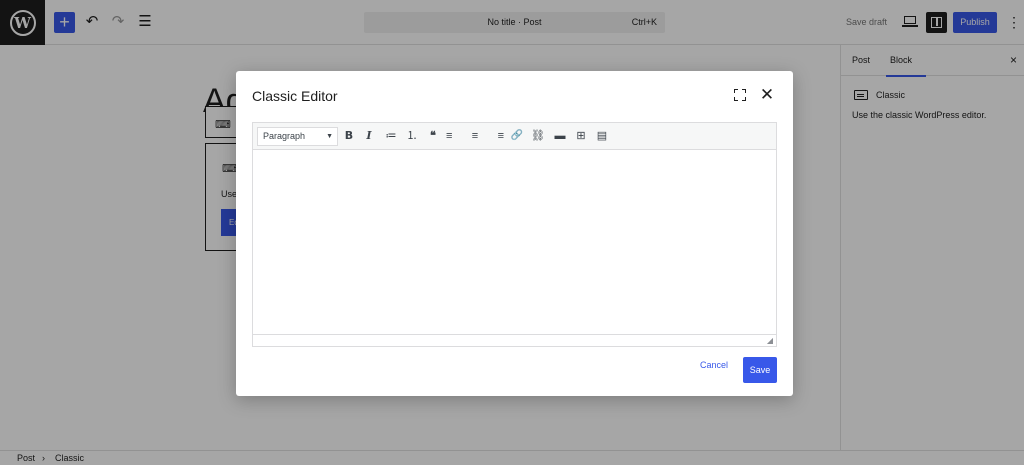 The width and height of the screenshot is (1024, 465). What do you see at coordinates (517, 136) in the screenshot?
I see `link-icon: 🔗` at bounding box center [517, 136].